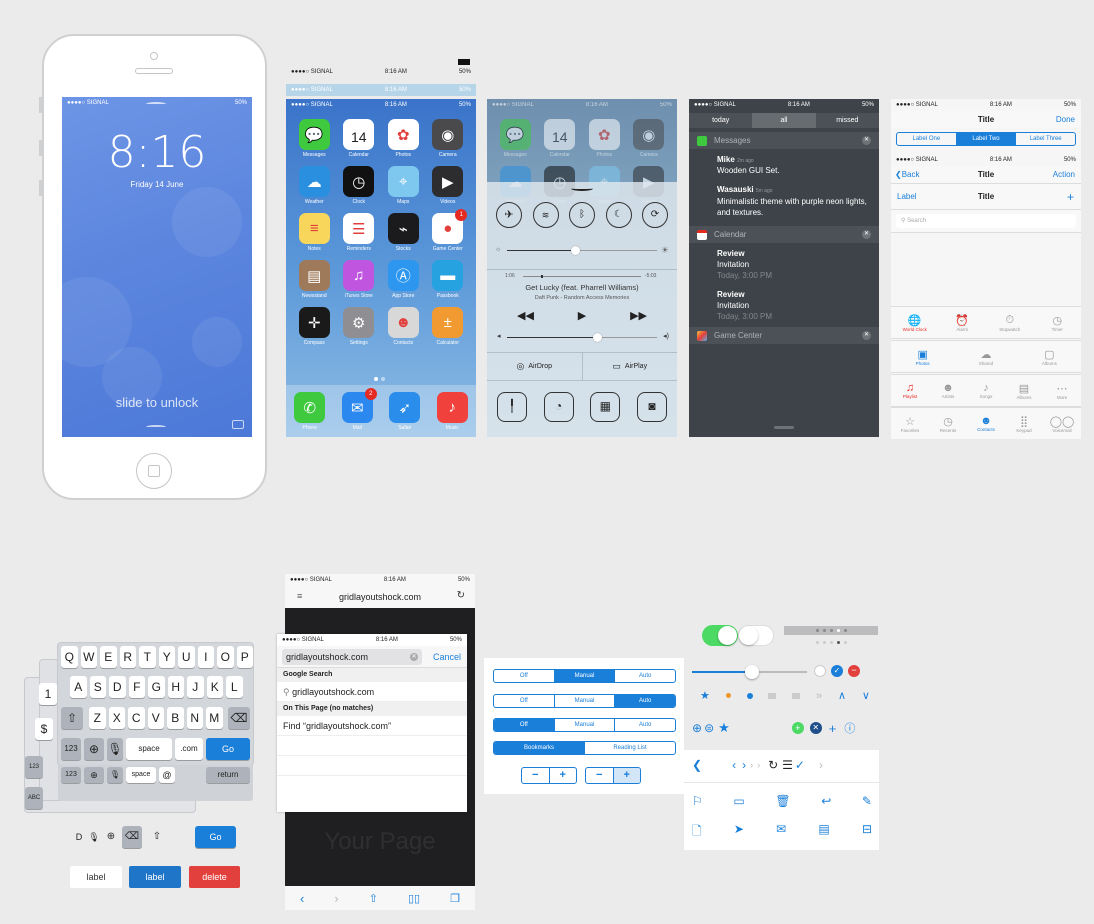  Describe the element at coordinates (907, 197) in the screenshot. I see `label-button: Label` at that location.